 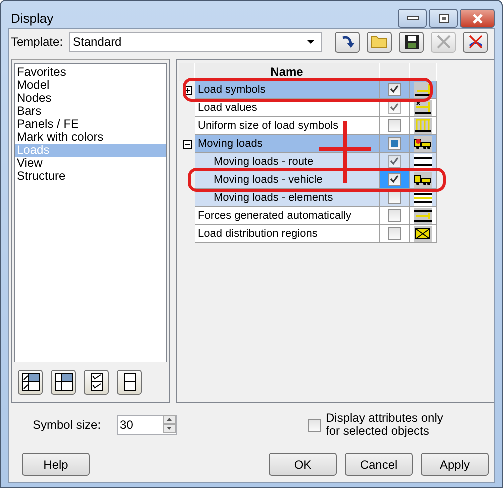 What do you see at coordinates (287, 144) in the screenshot?
I see `tree-item: Moving loads` at bounding box center [287, 144].